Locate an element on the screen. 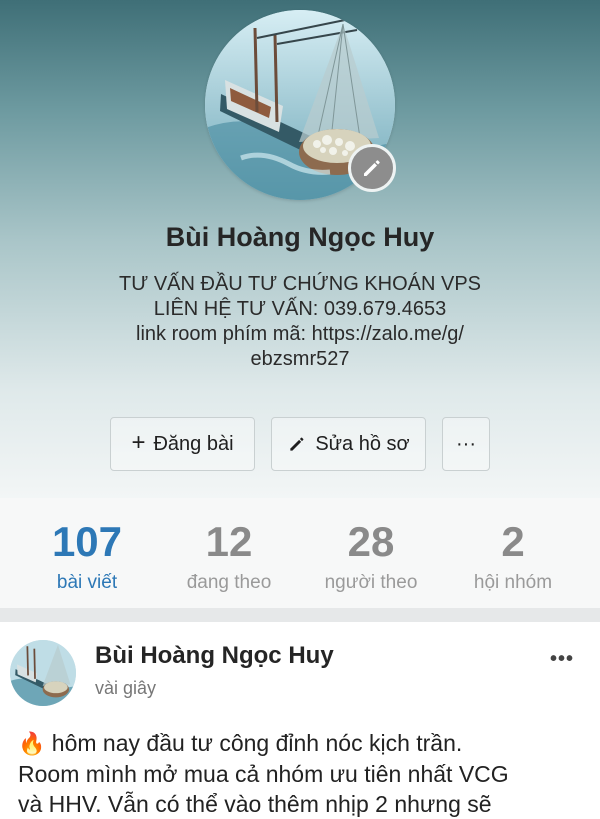 The width and height of the screenshot is (600, 819). profile-avatar-container is located at coordinates (300, 105).